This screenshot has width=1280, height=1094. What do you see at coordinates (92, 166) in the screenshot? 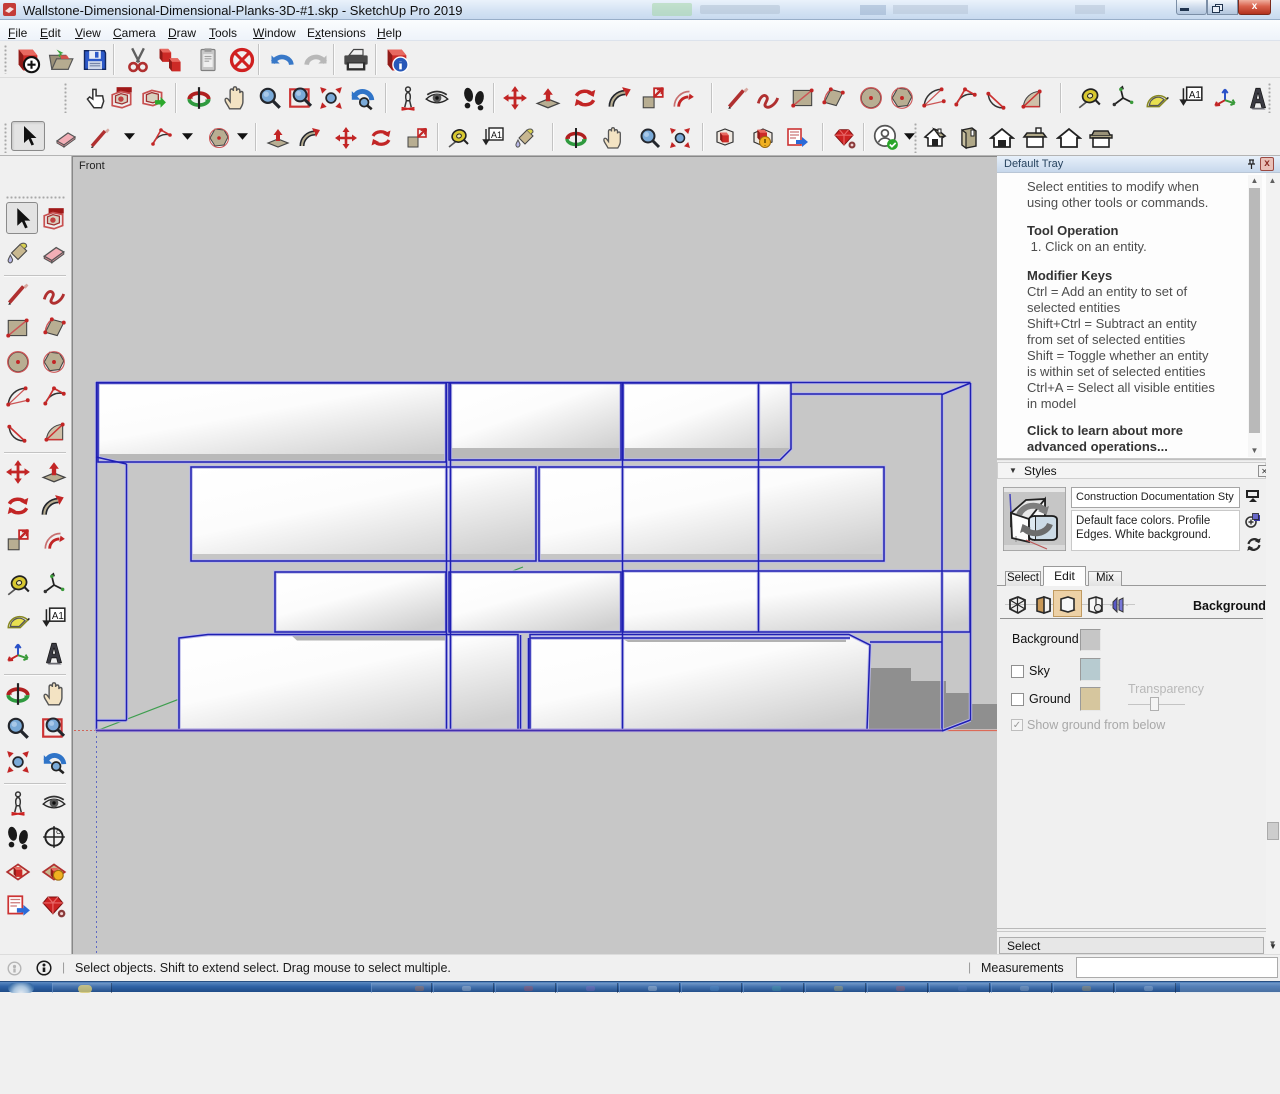
I see `svg-text: Front` at bounding box center [92, 166].